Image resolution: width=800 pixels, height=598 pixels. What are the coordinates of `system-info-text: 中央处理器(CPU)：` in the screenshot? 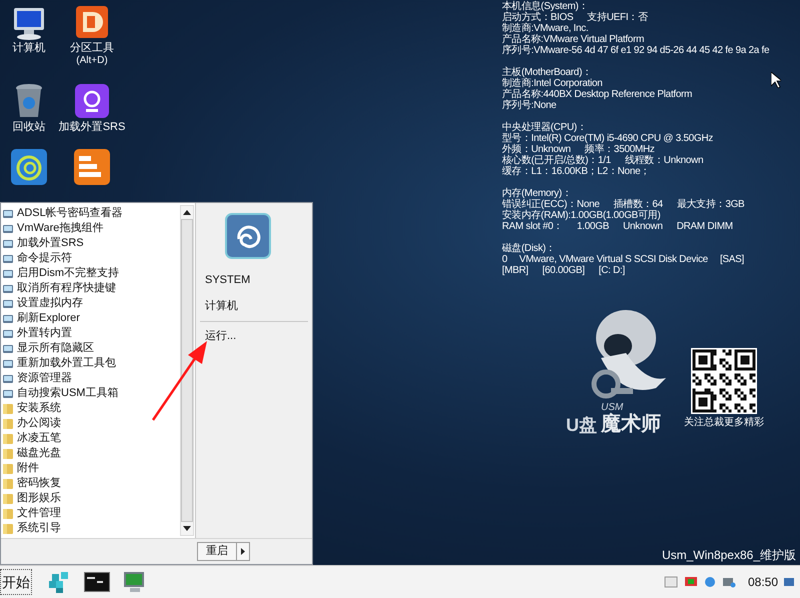 It's located at (544, 127).